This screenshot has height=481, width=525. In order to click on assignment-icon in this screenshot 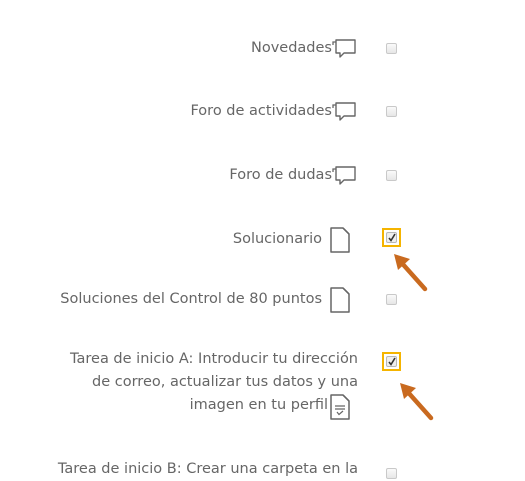, I will do `click(340, 407)`.